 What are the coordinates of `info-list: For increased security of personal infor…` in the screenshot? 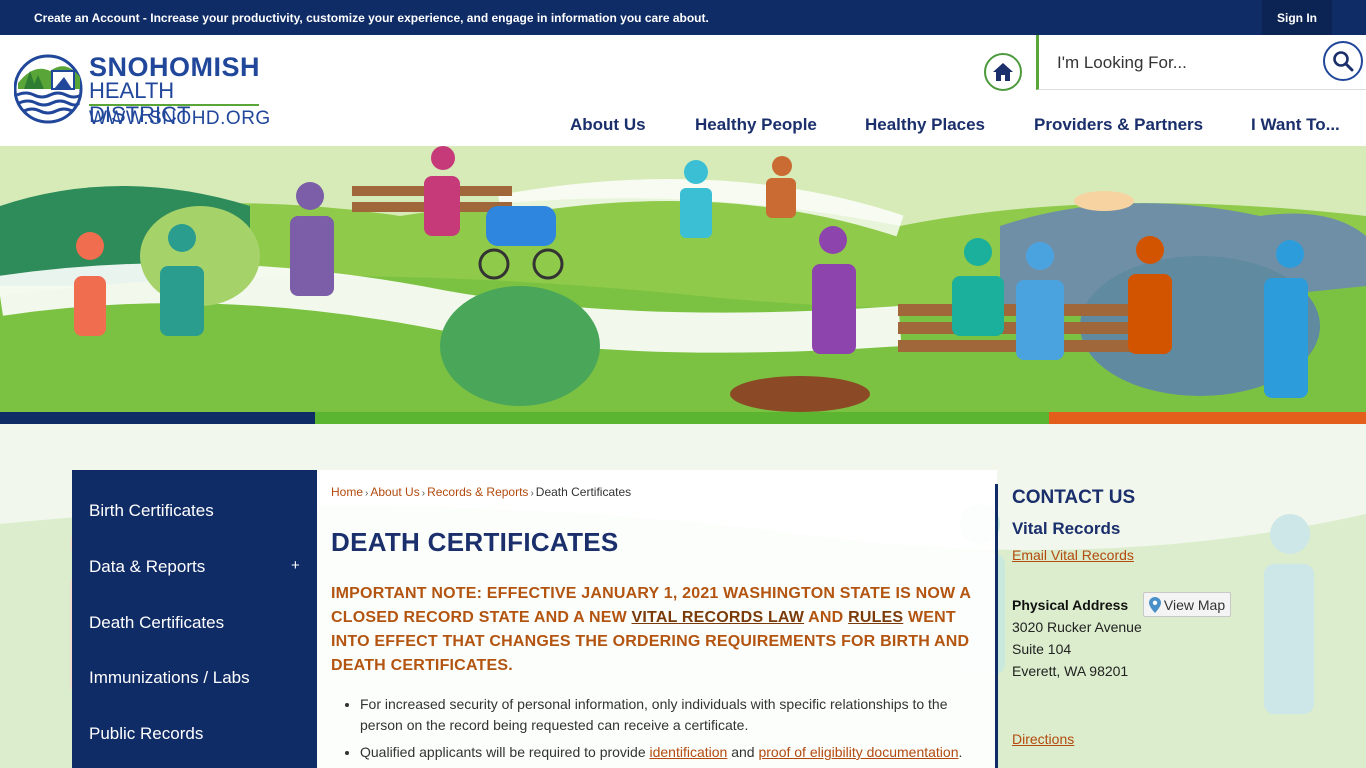 It's located at (661, 731).